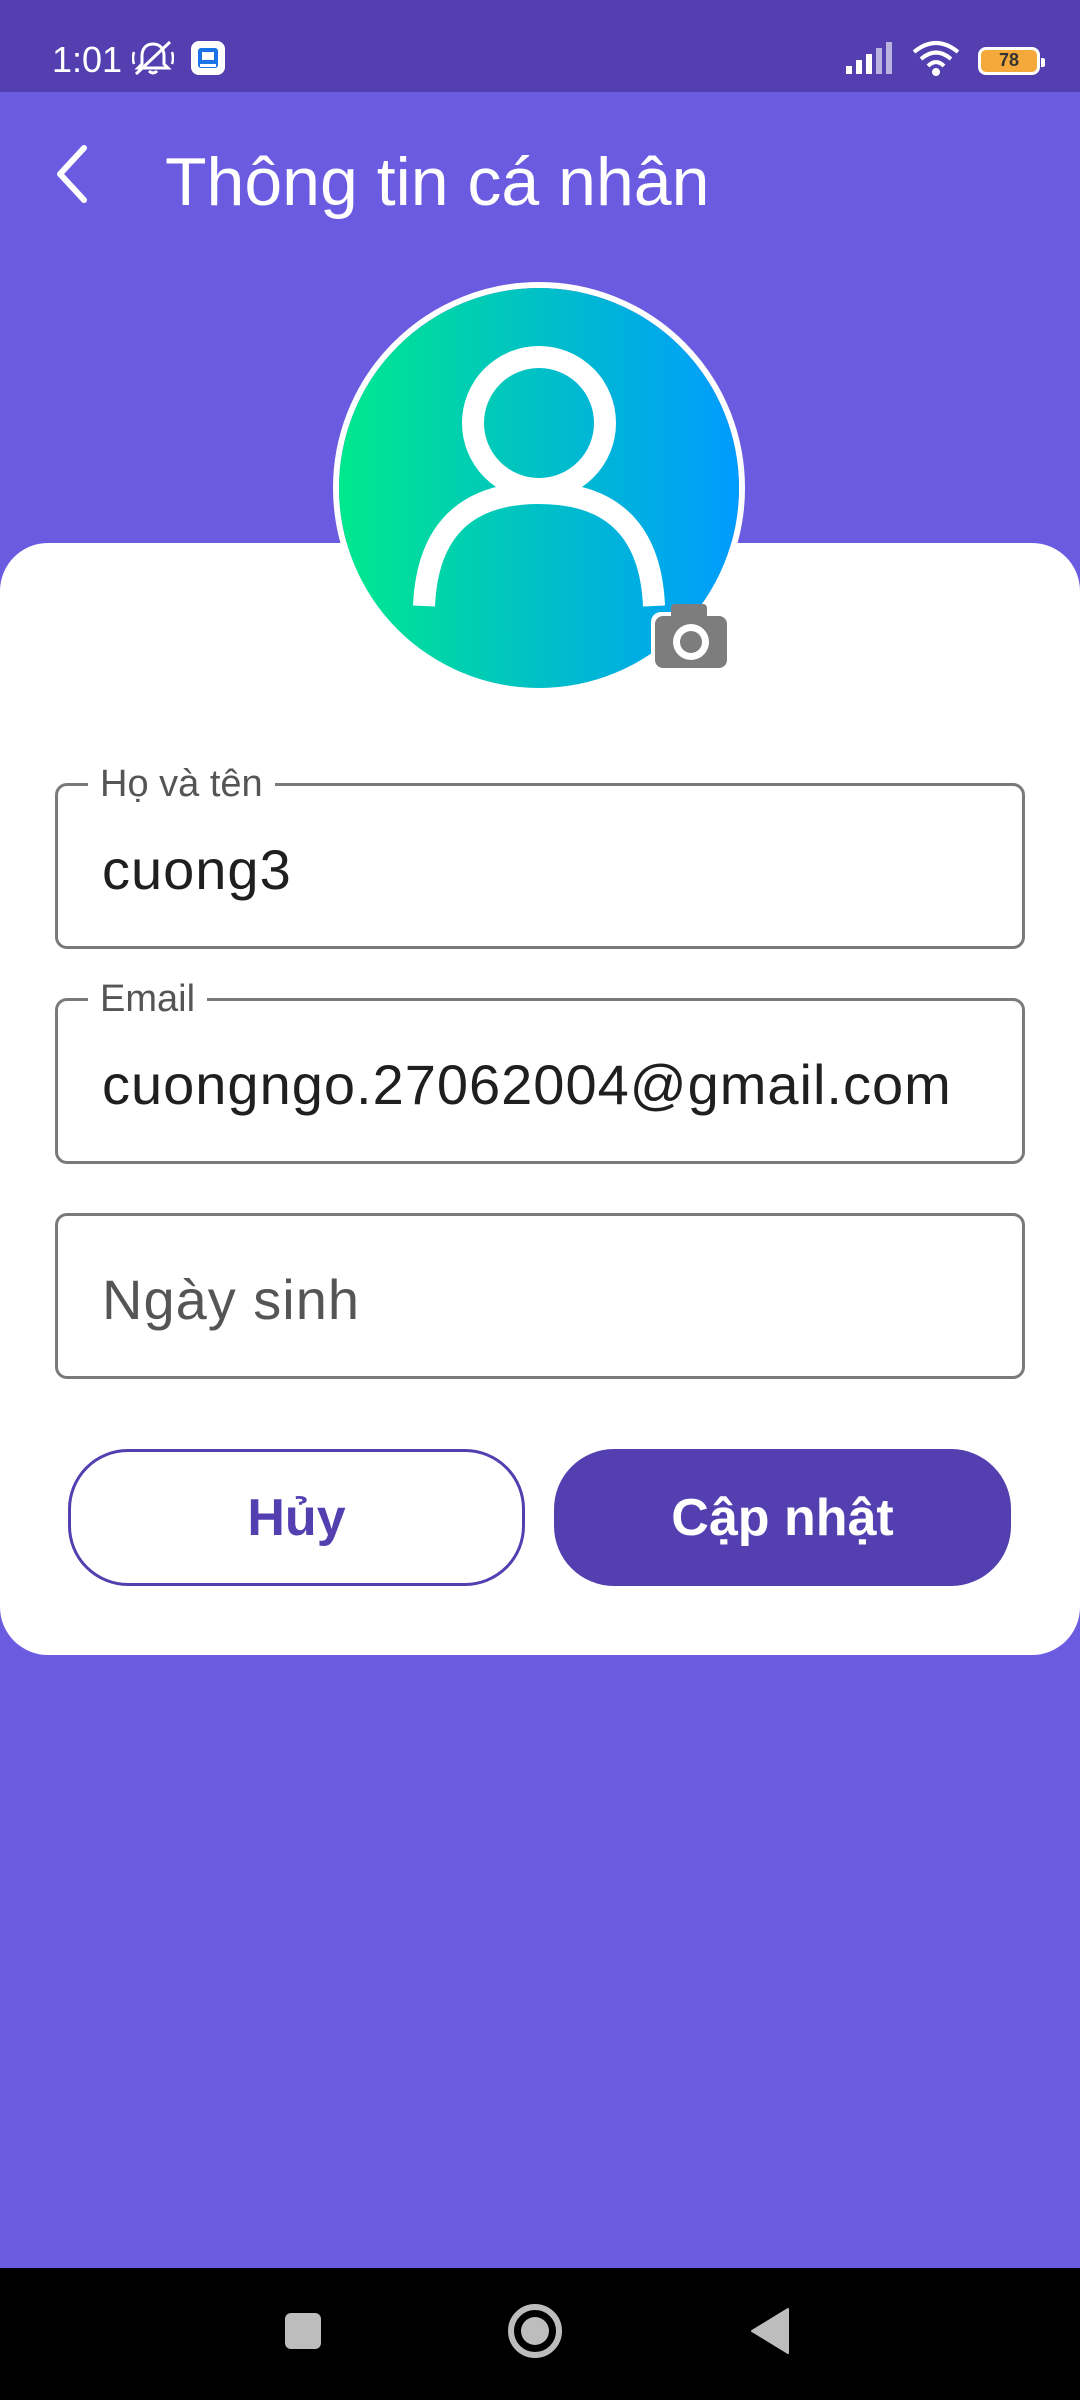  I want to click on full-name-value: cuong3, so click(197, 869).